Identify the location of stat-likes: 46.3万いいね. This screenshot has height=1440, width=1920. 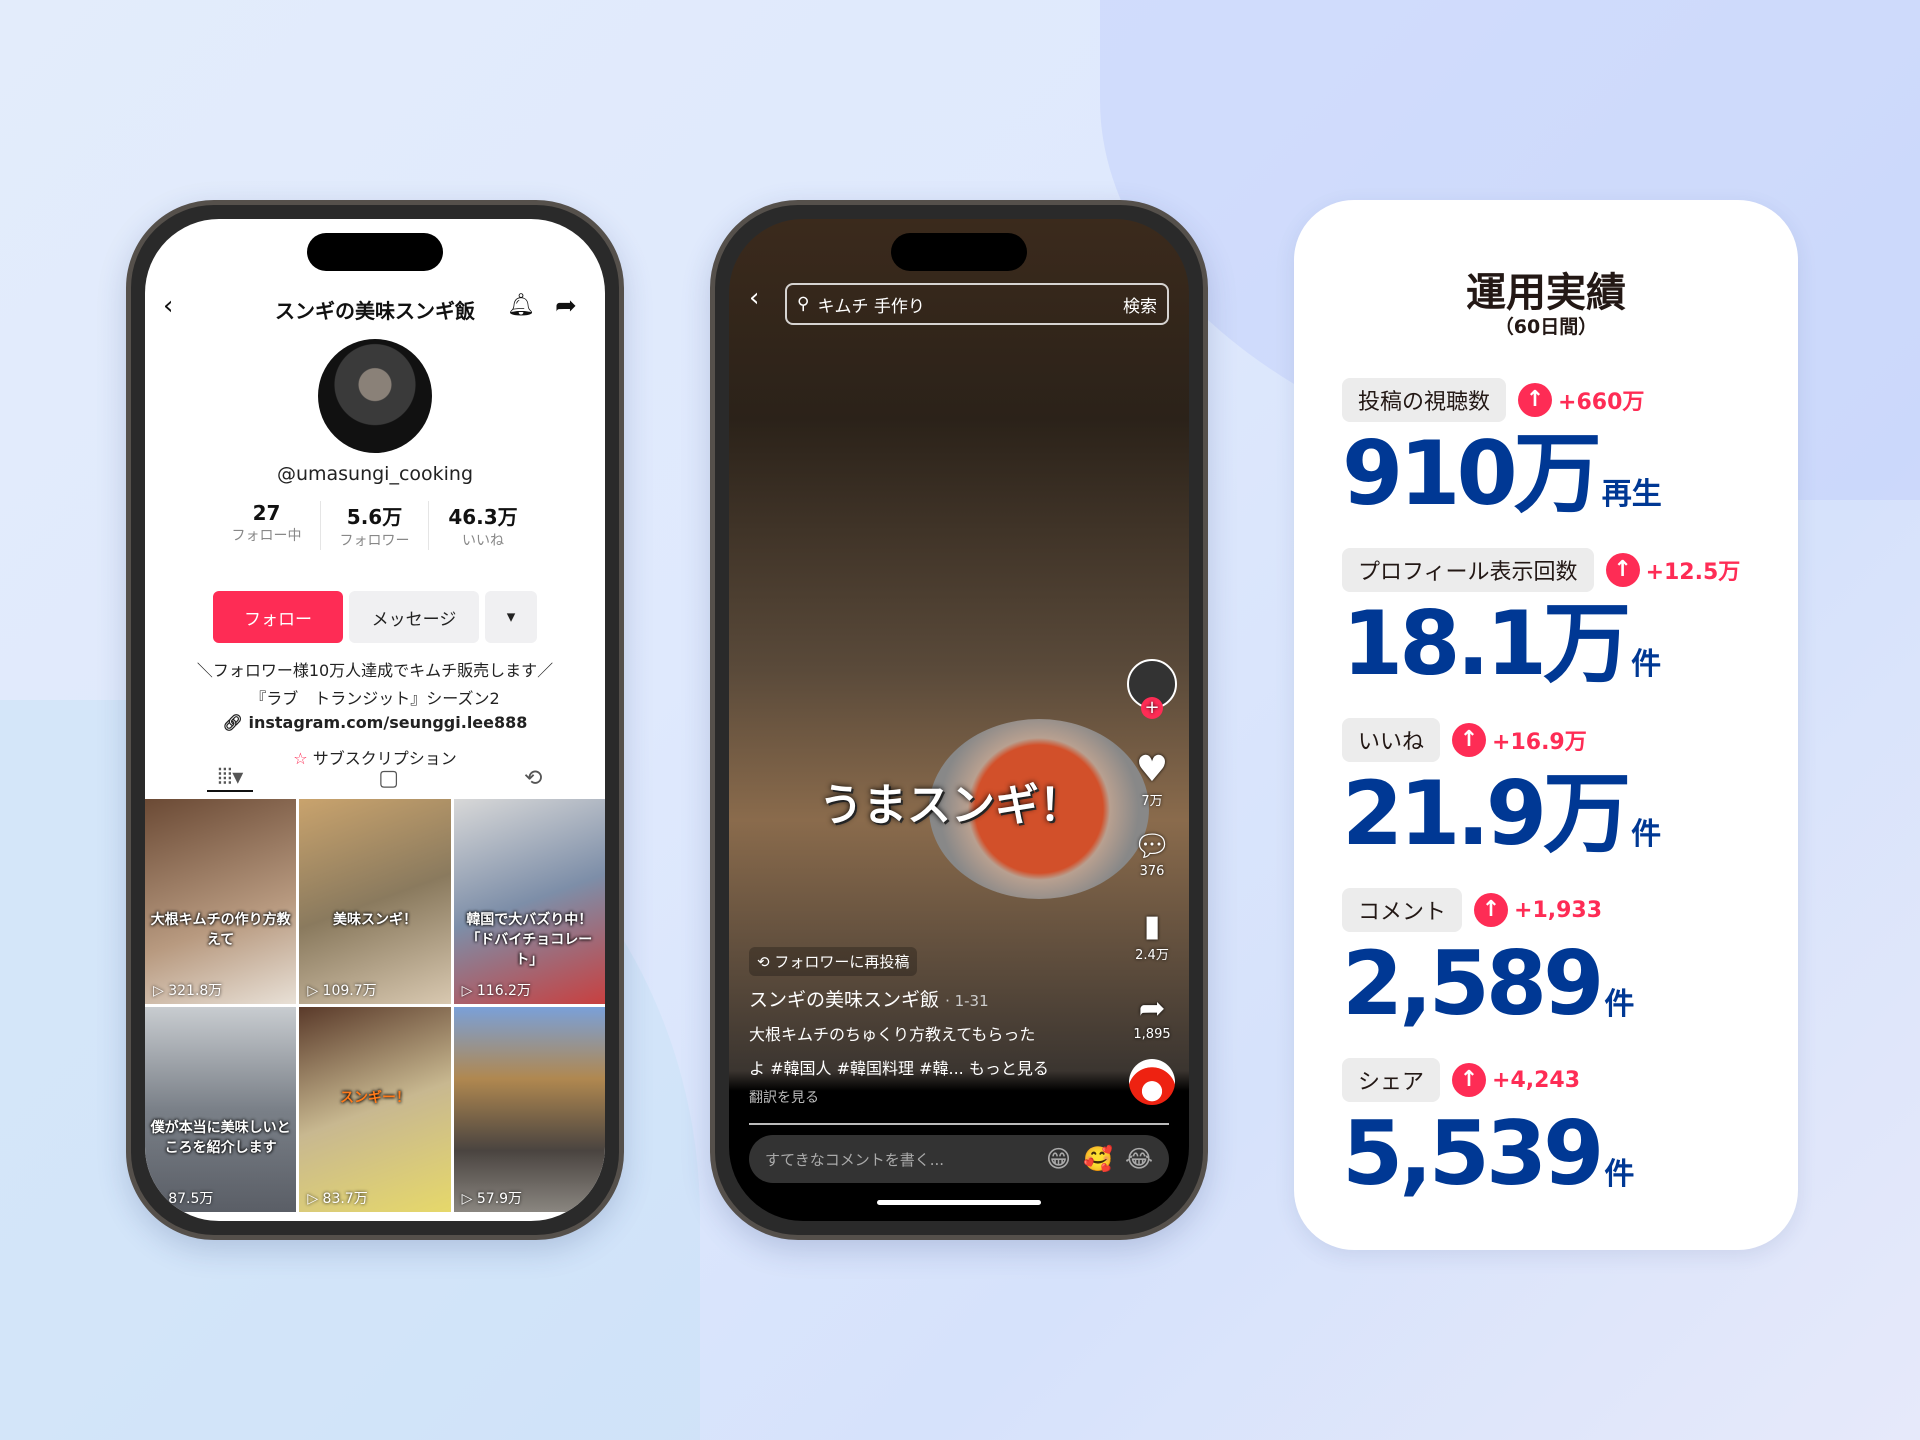
(483, 525).